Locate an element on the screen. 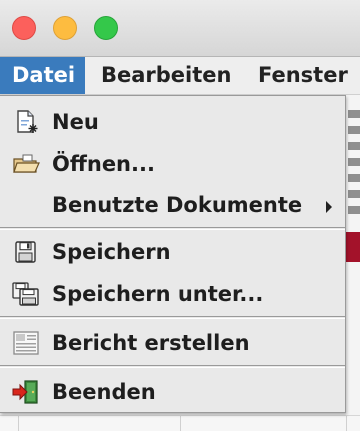  menu-item-benutzte-dokumente: Benutzte Dokumente is located at coordinates (172, 205).